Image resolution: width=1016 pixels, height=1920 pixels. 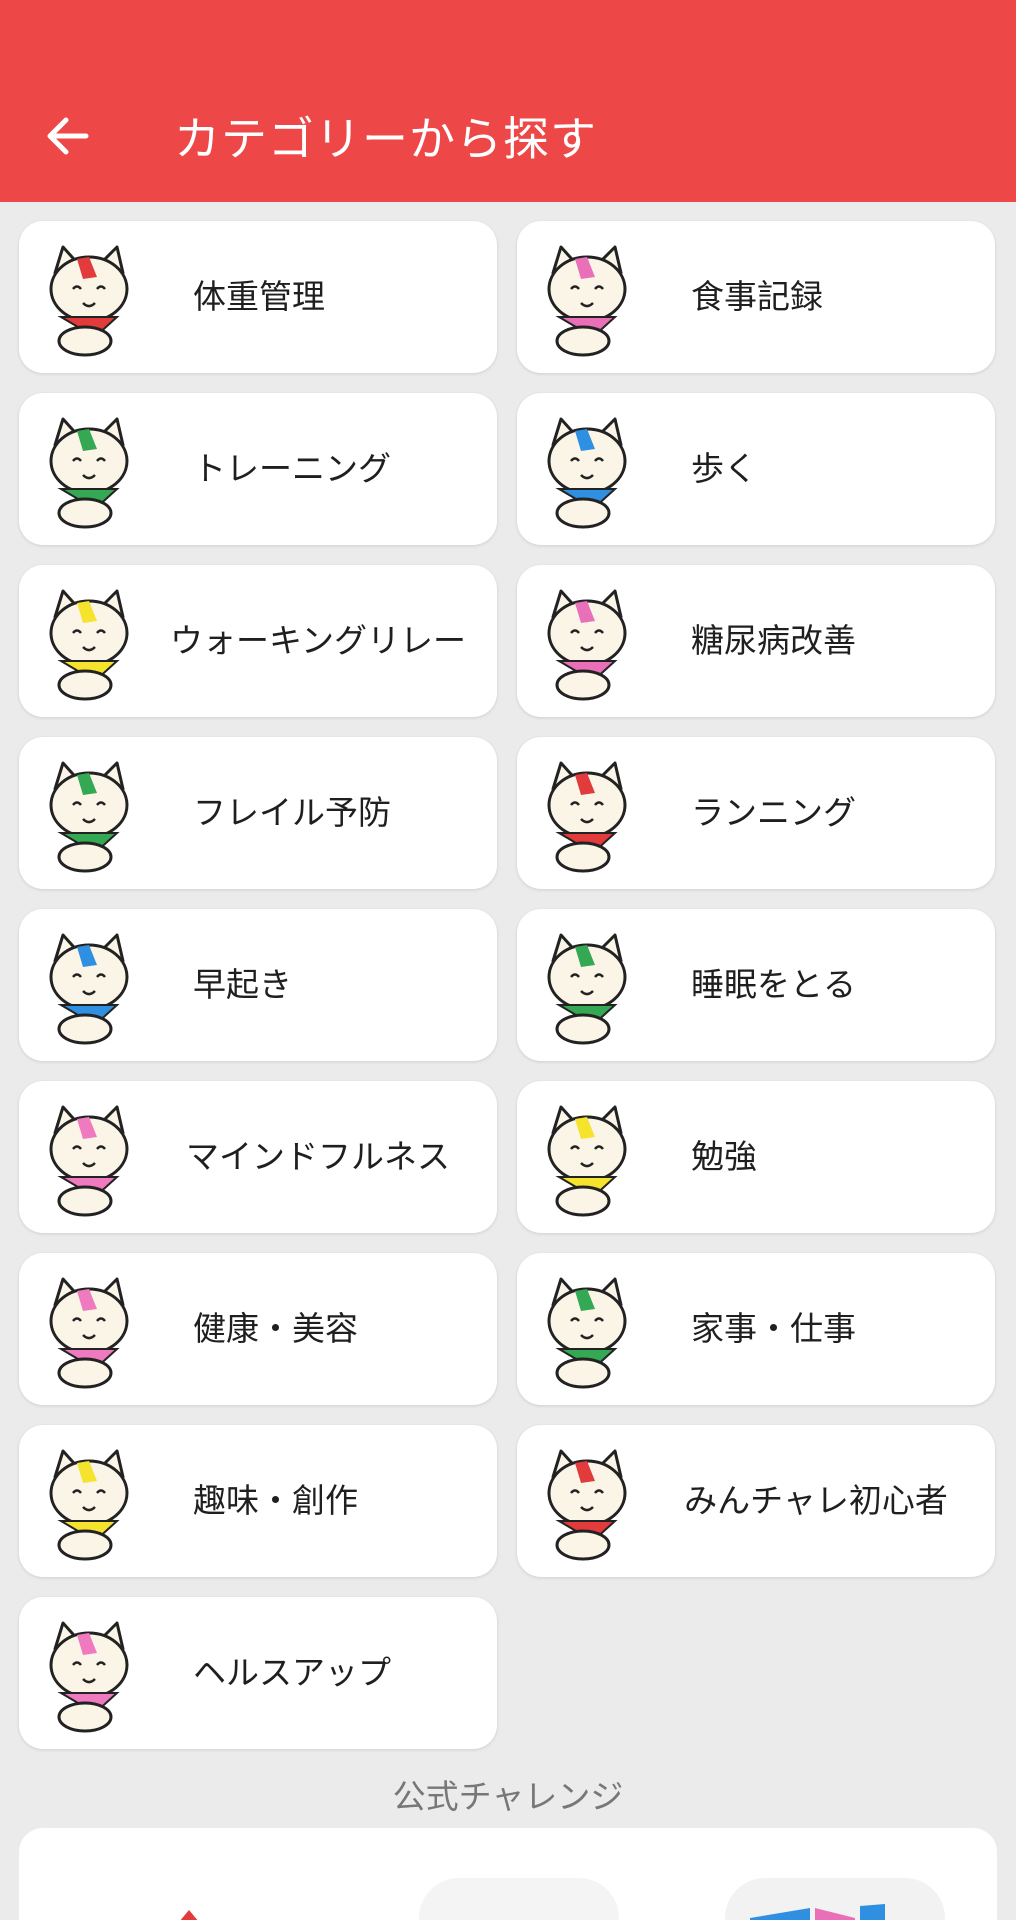 What do you see at coordinates (816, 1500) in the screenshot?
I see `category-label: みんチャレ初心者` at bounding box center [816, 1500].